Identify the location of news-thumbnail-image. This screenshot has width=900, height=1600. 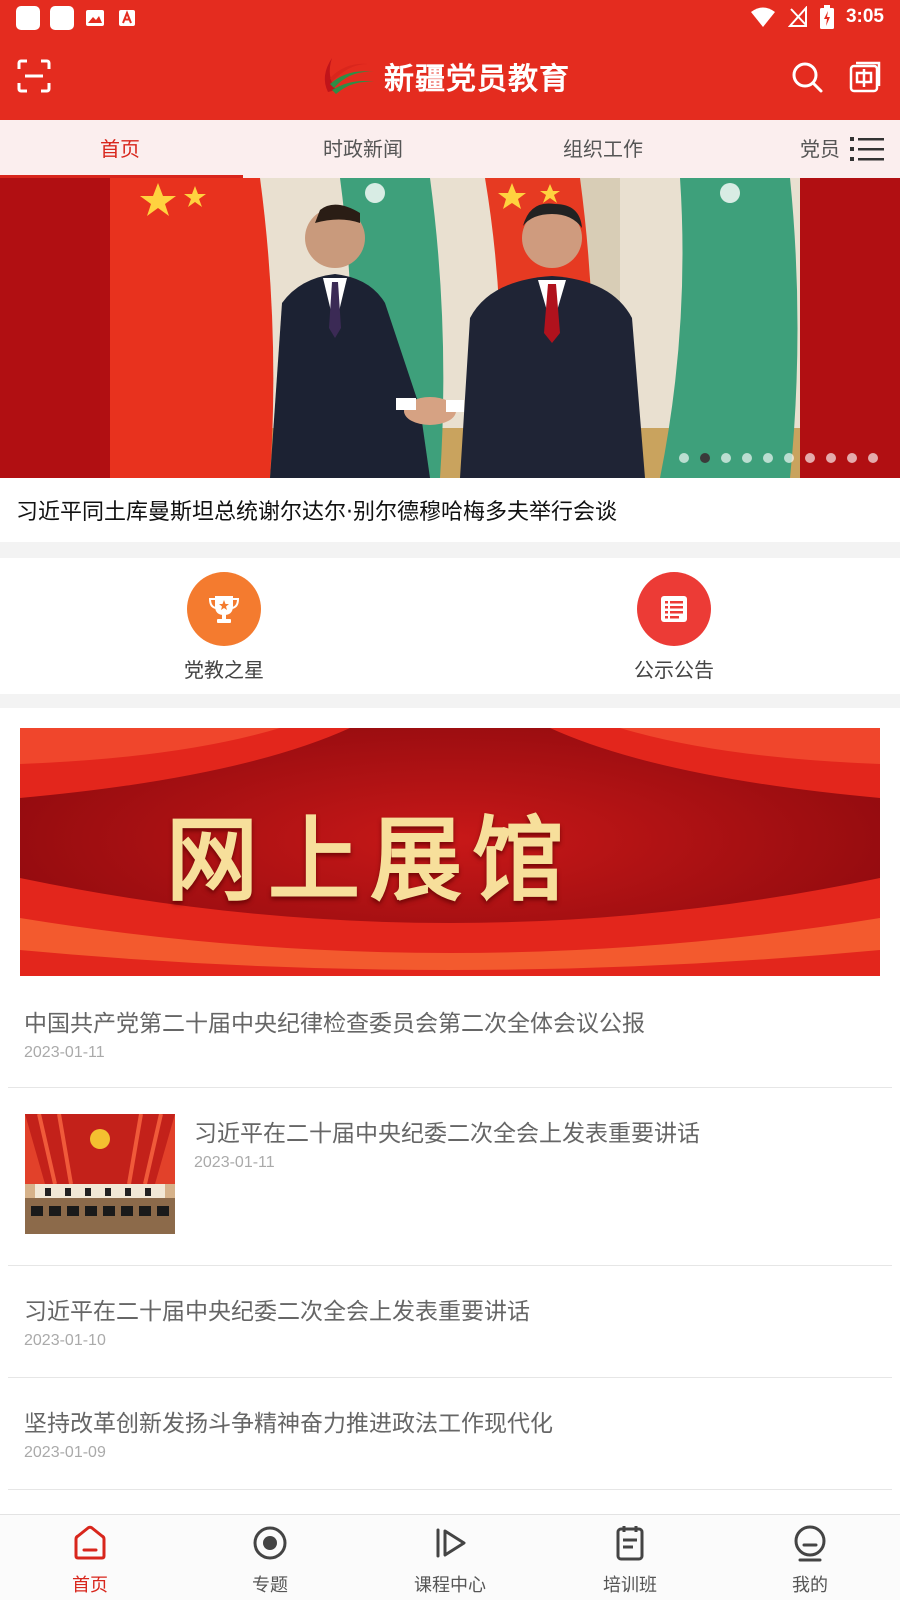
(100, 1174).